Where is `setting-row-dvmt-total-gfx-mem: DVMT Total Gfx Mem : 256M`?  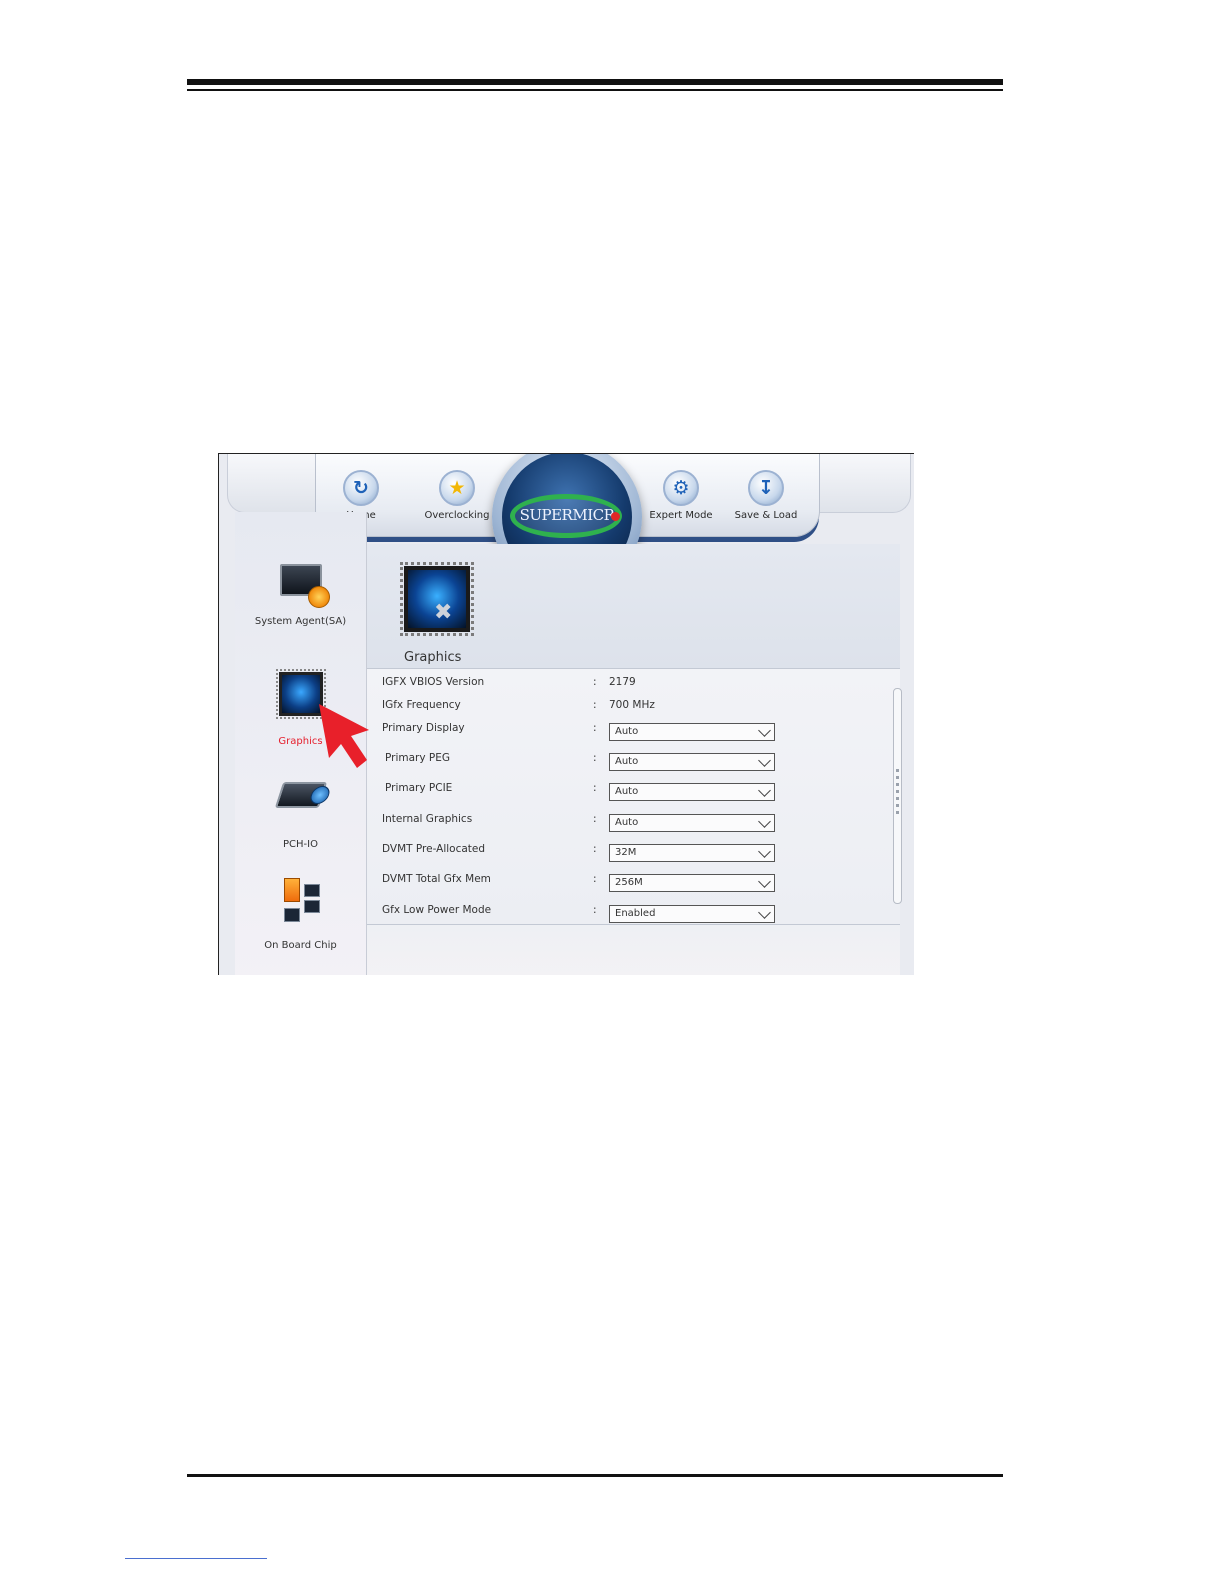 setting-row-dvmt-total-gfx-mem: DVMT Total Gfx Mem : 256M is located at coordinates (622, 881).